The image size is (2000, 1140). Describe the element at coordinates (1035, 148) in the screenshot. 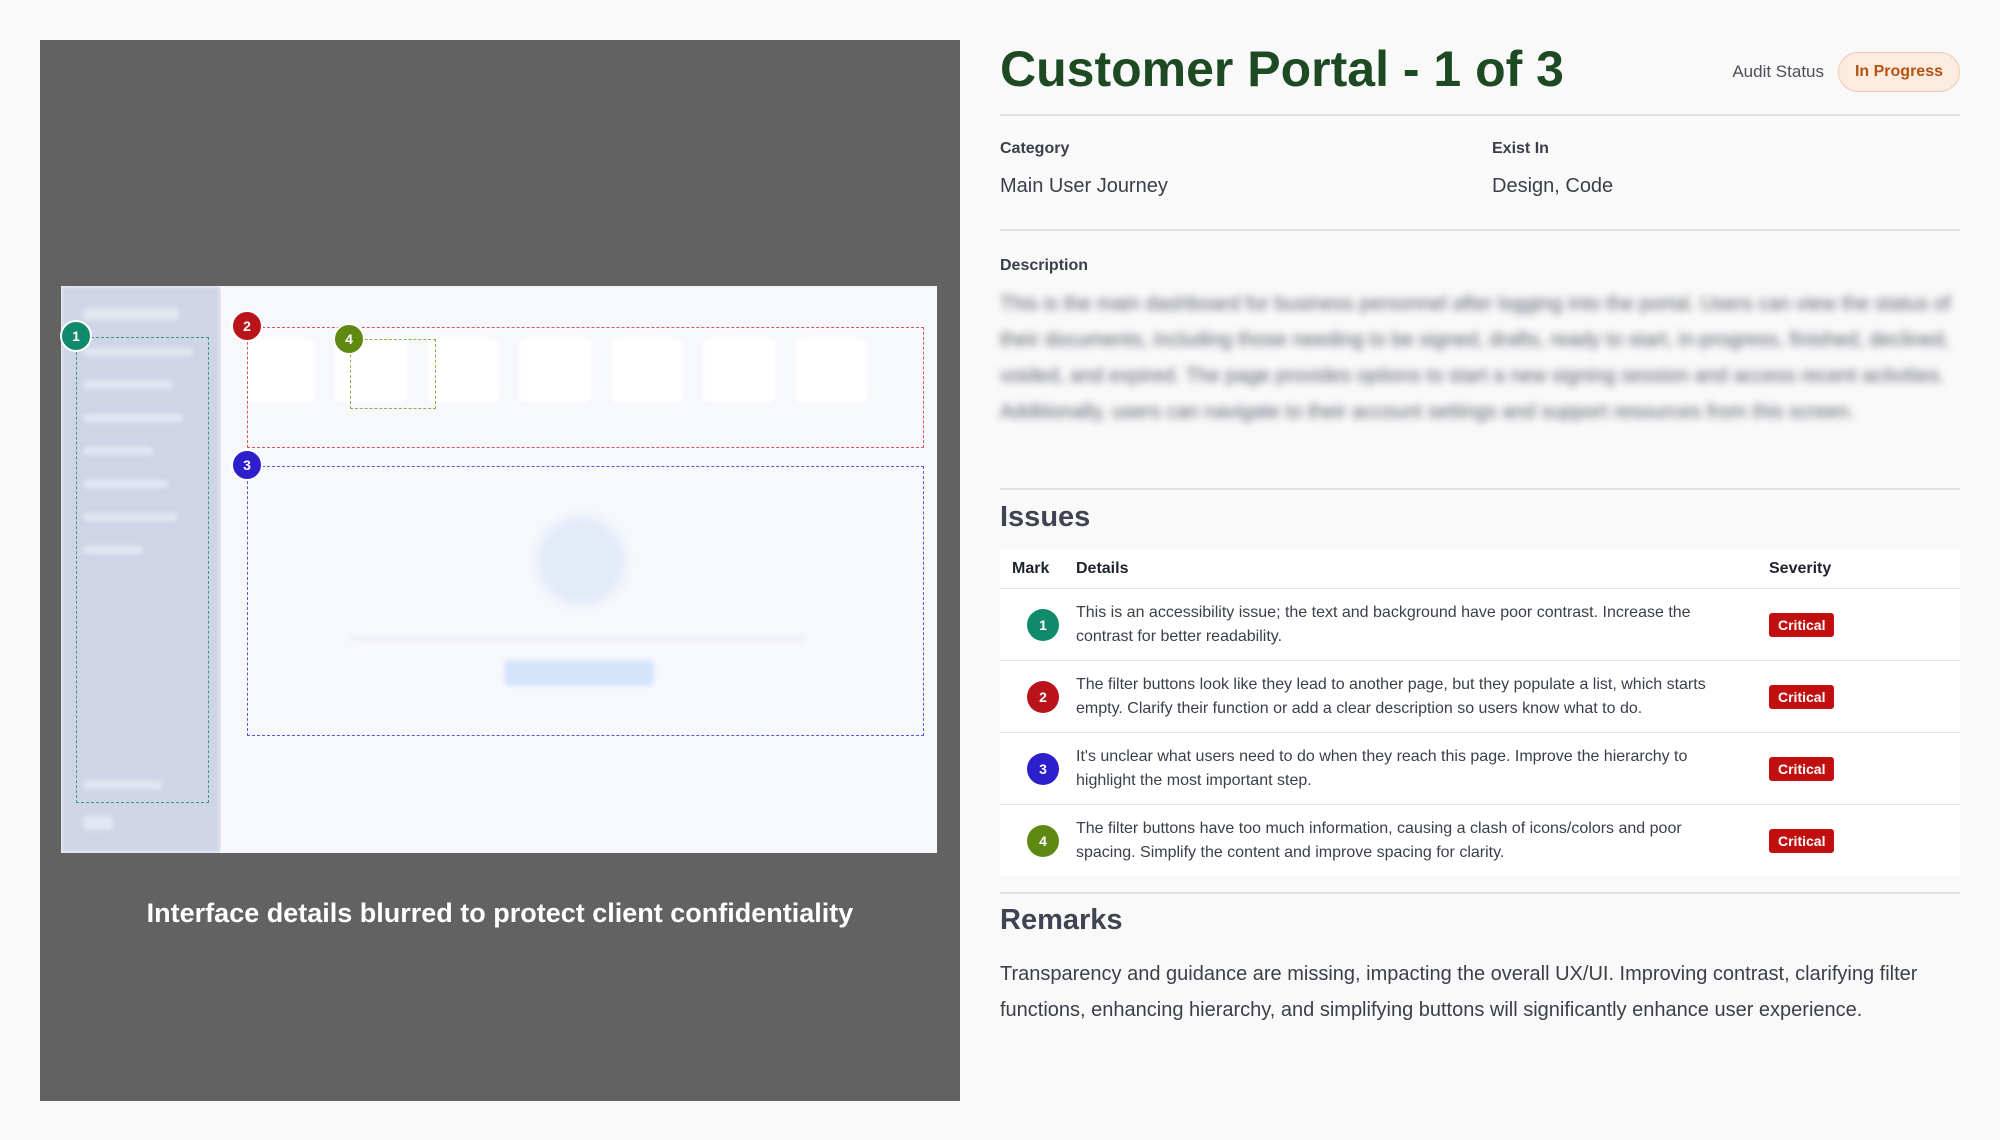

I see `category-label: Category` at that location.